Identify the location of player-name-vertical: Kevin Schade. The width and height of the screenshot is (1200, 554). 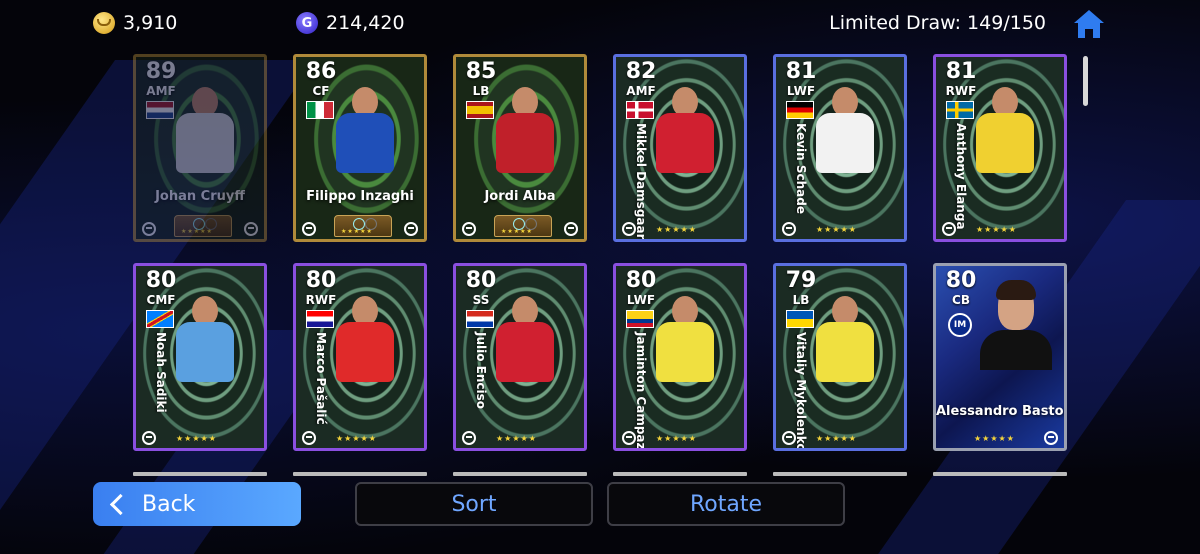
(801, 178).